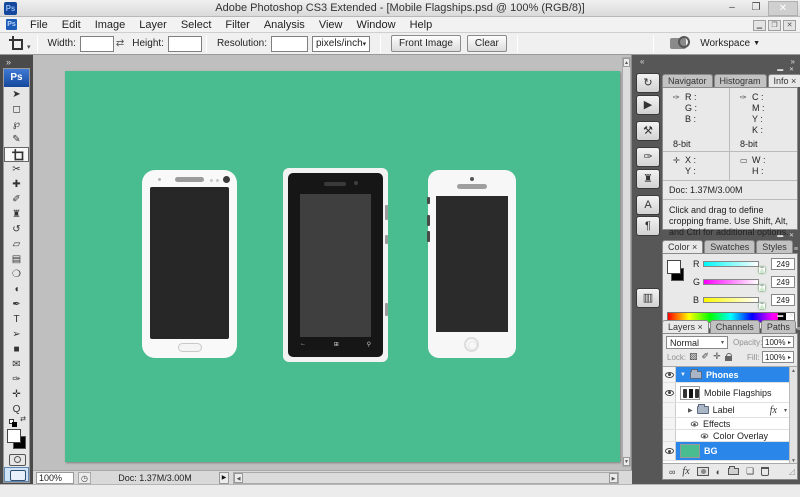  What do you see at coordinates (16, 244) in the screenshot?
I see `eraser-tool: ▱` at bounding box center [16, 244].